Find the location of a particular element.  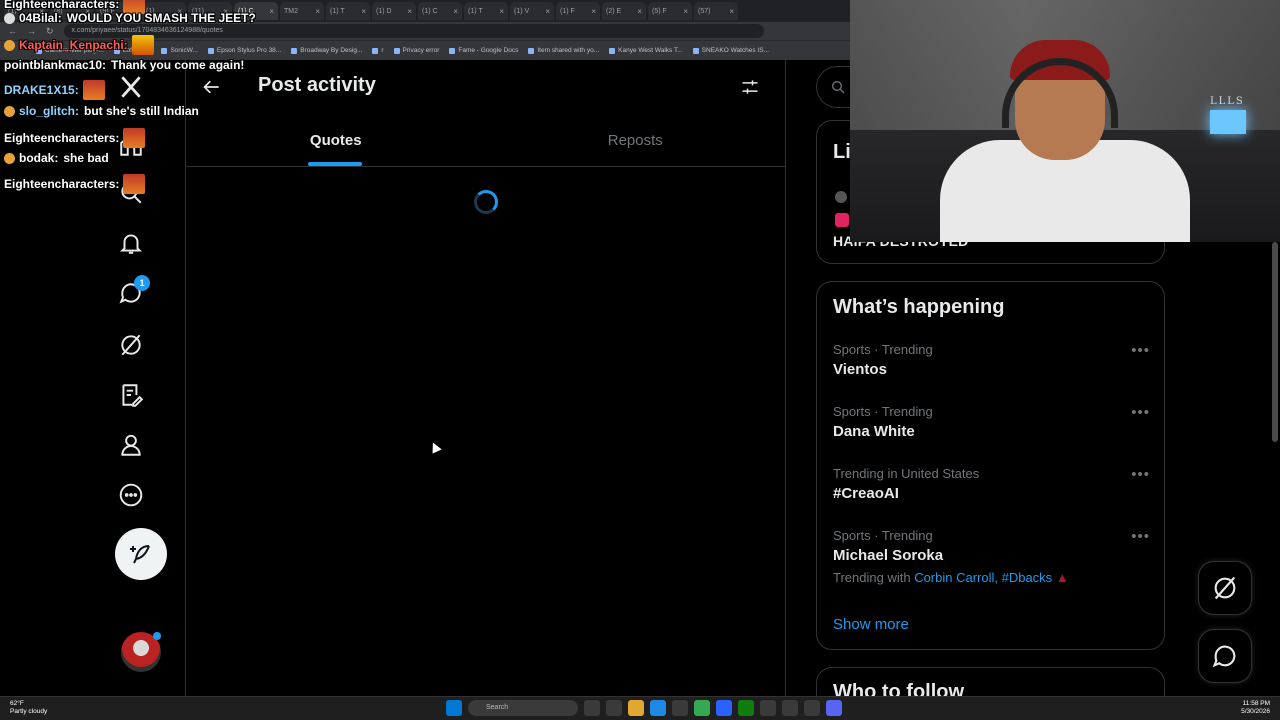

browser-tab: (57) × is located at coordinates (716, 11).